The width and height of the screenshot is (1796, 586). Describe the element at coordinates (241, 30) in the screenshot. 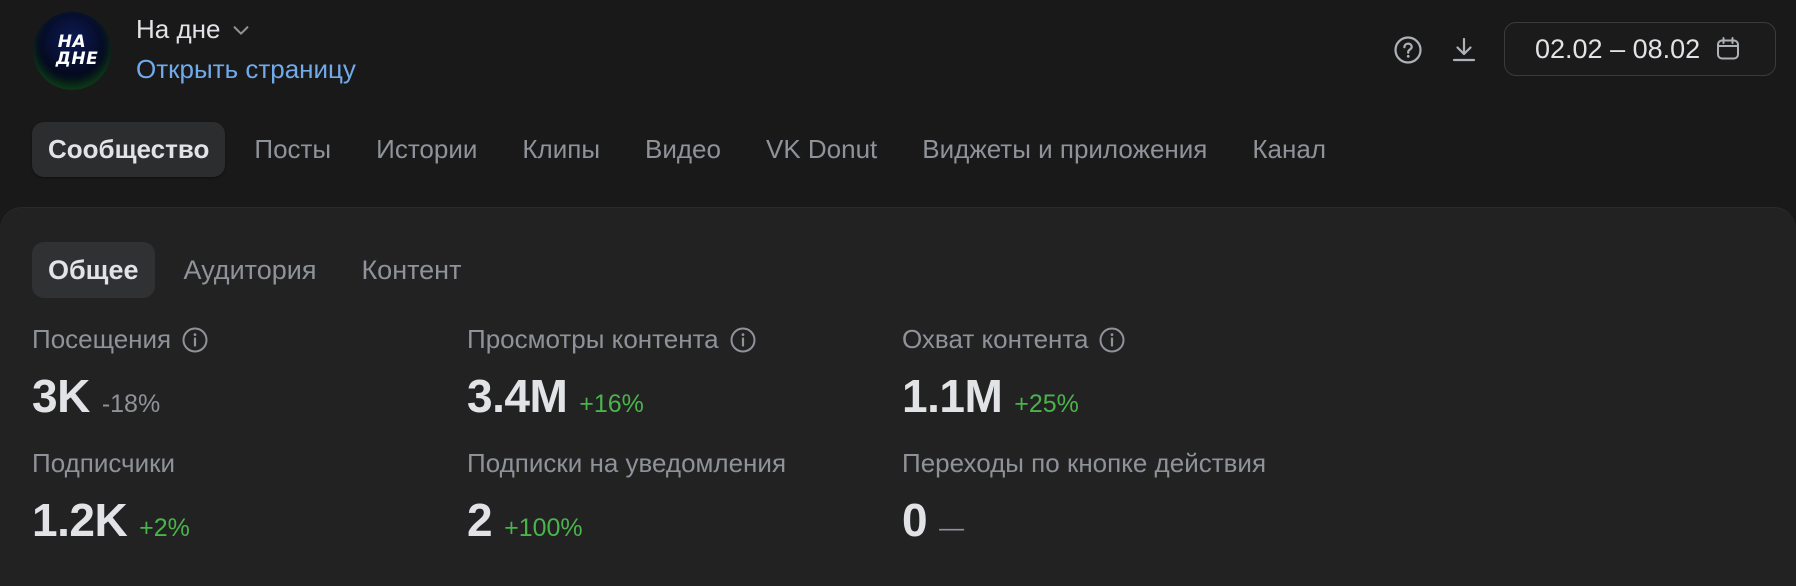

I see `chevron-down-icon` at that location.